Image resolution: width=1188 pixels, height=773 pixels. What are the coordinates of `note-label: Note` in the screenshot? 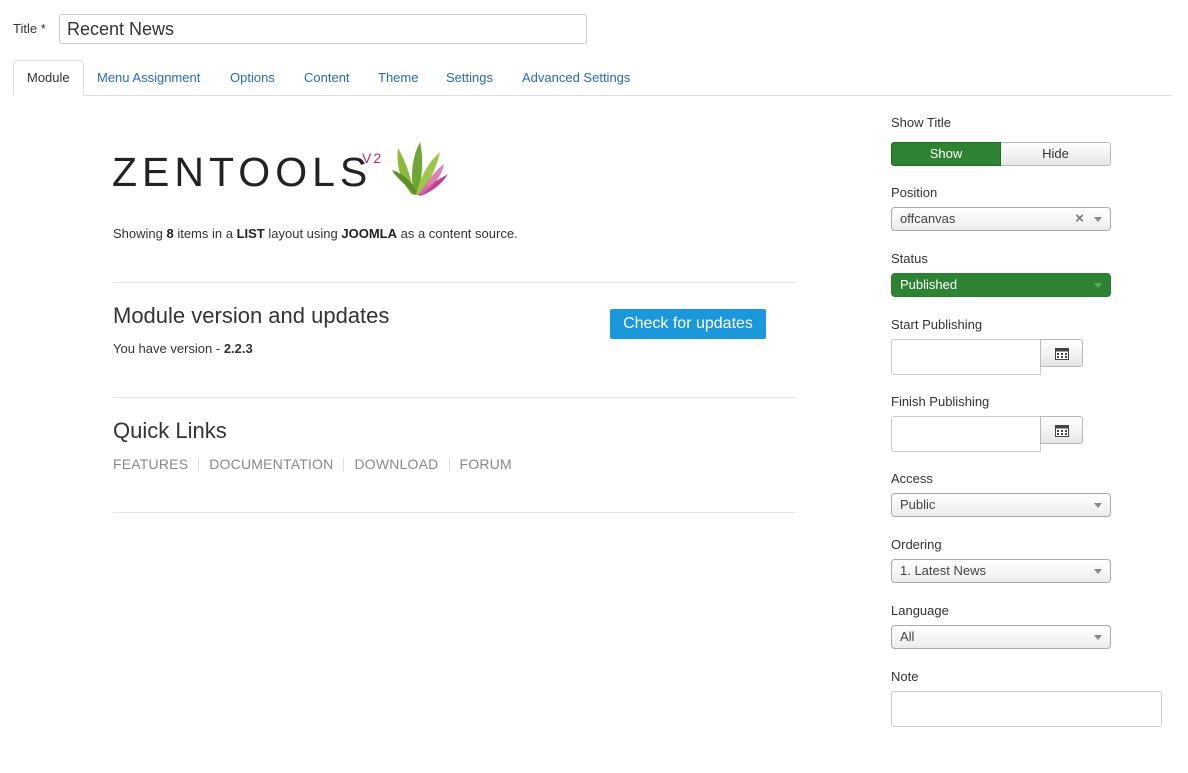 It's located at (905, 676).